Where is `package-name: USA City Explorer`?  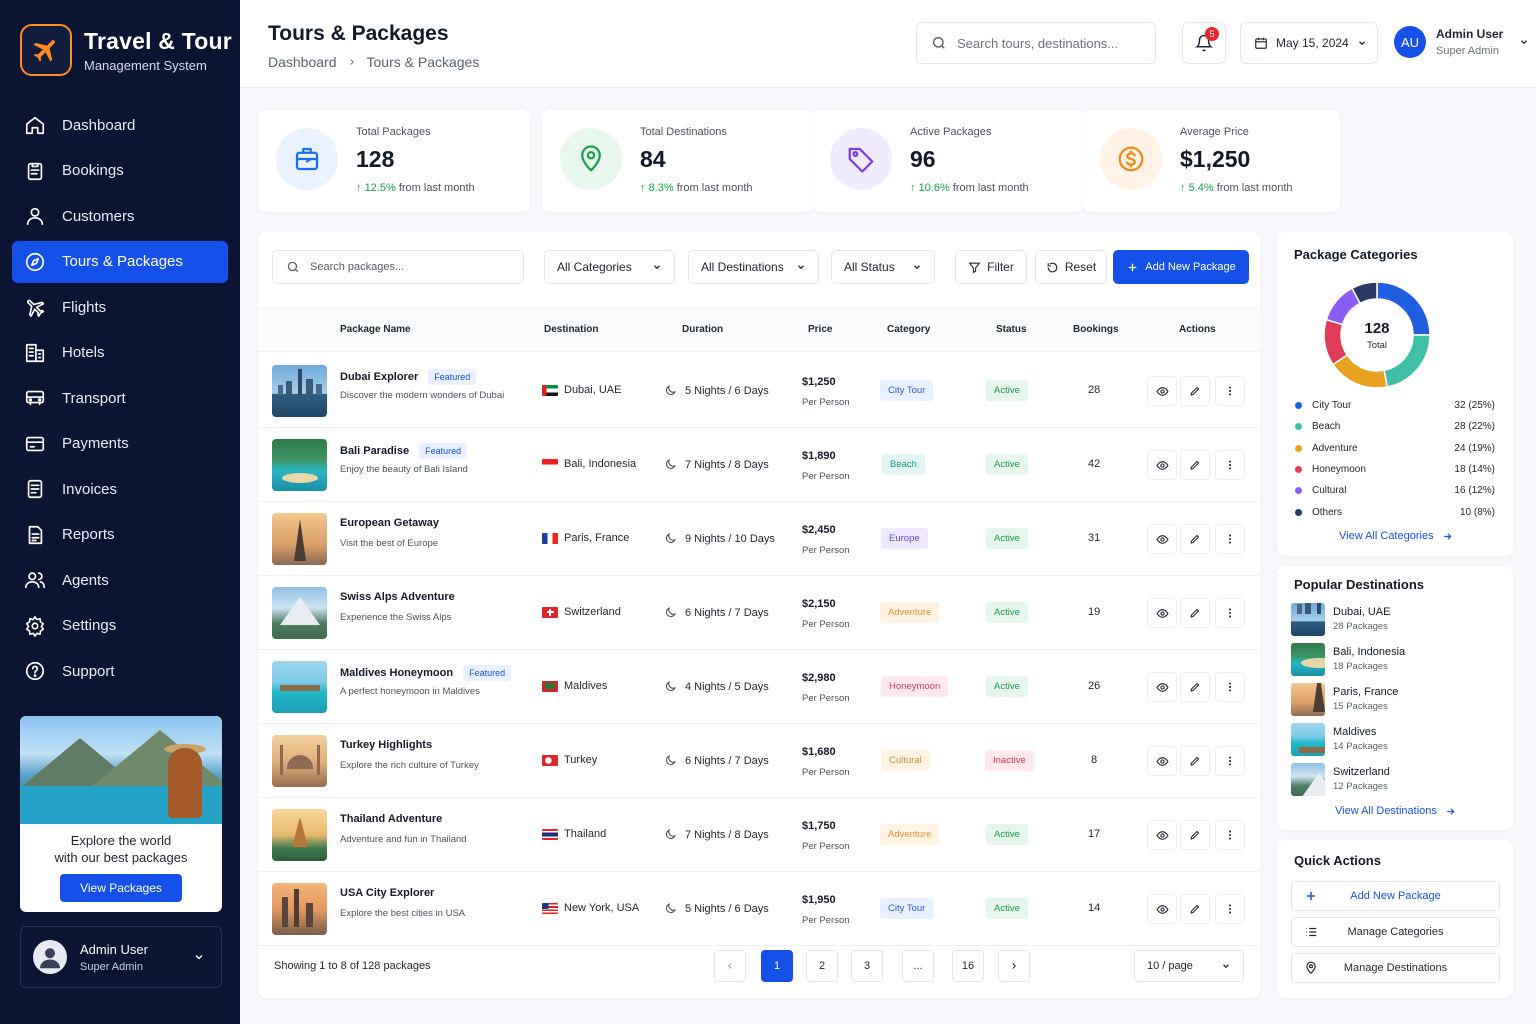 package-name: USA City Explorer is located at coordinates (387, 893).